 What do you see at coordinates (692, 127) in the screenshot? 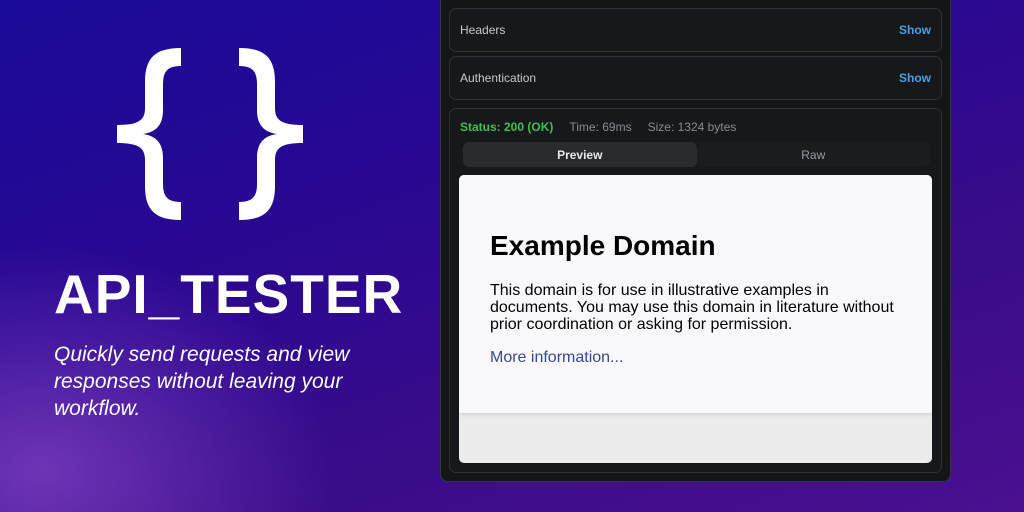
I see `response-size: Size: 1324 bytes` at bounding box center [692, 127].